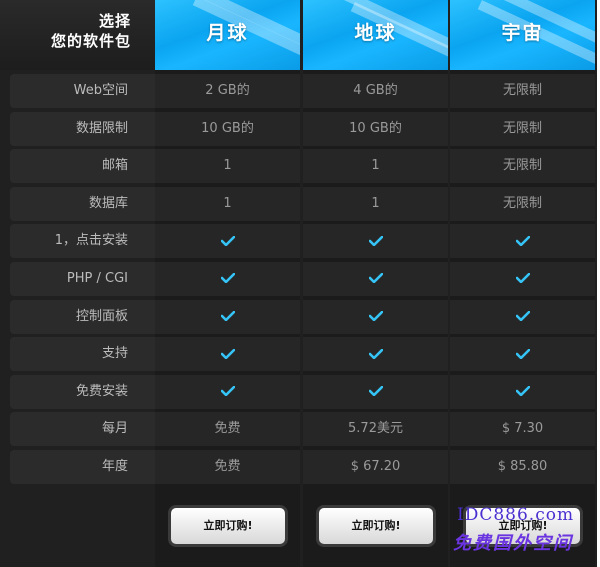 Image resolution: width=600 pixels, height=567 pixels. What do you see at coordinates (82, 166) in the screenshot?
I see `row-label: 邮箱` at bounding box center [82, 166].